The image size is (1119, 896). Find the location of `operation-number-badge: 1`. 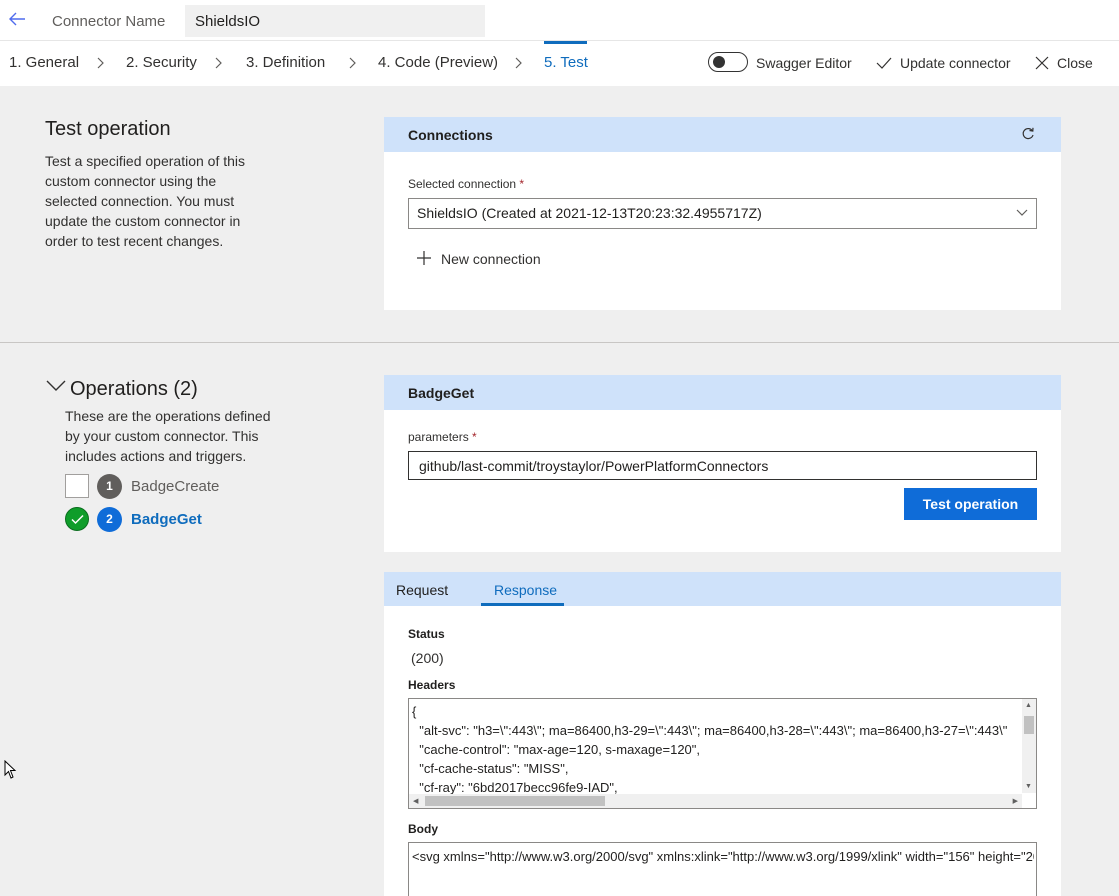

operation-number-badge: 1 is located at coordinates (109, 486).